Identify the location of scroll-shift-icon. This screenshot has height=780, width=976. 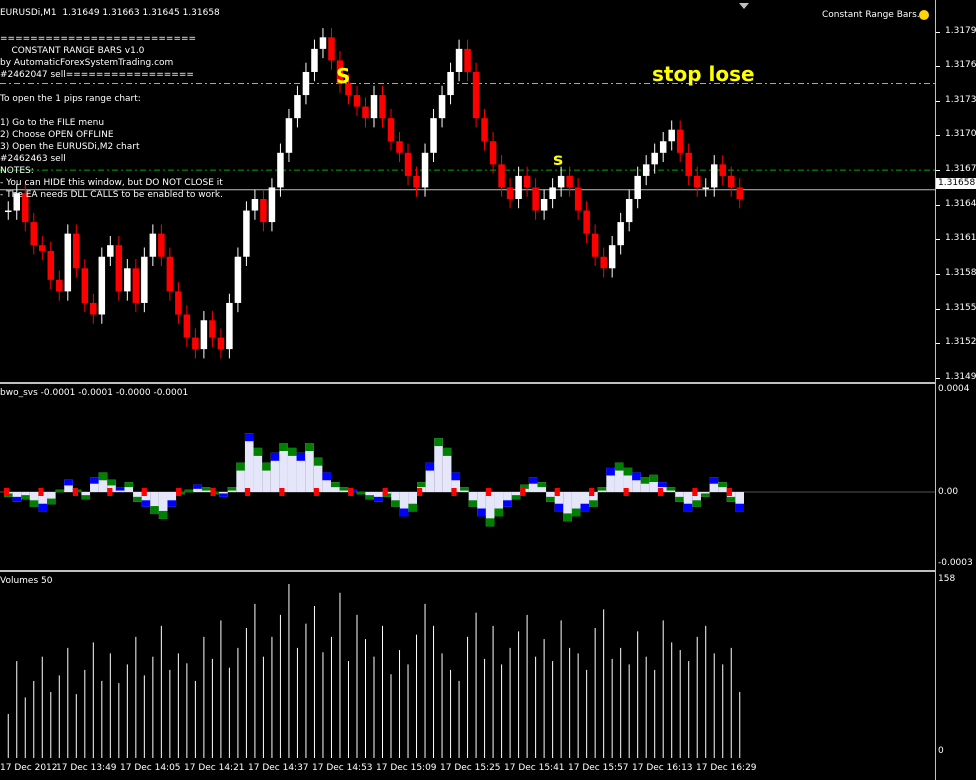
(744, 6).